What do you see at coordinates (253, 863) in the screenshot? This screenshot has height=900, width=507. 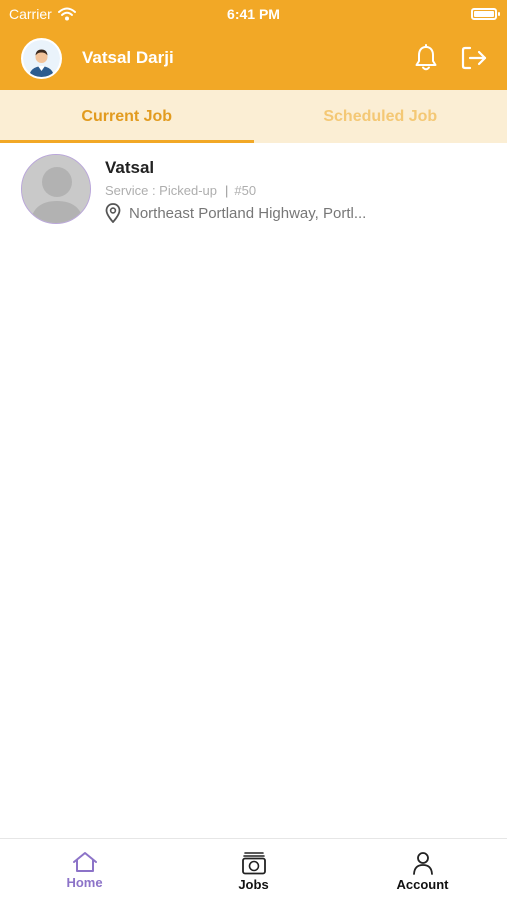 I see `jobs-icon` at bounding box center [253, 863].